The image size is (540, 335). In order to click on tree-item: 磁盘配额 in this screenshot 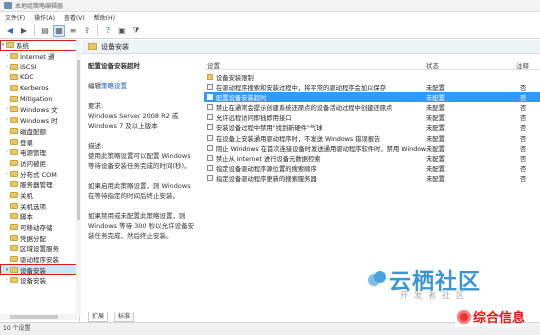, I will do `click(39, 131)`.